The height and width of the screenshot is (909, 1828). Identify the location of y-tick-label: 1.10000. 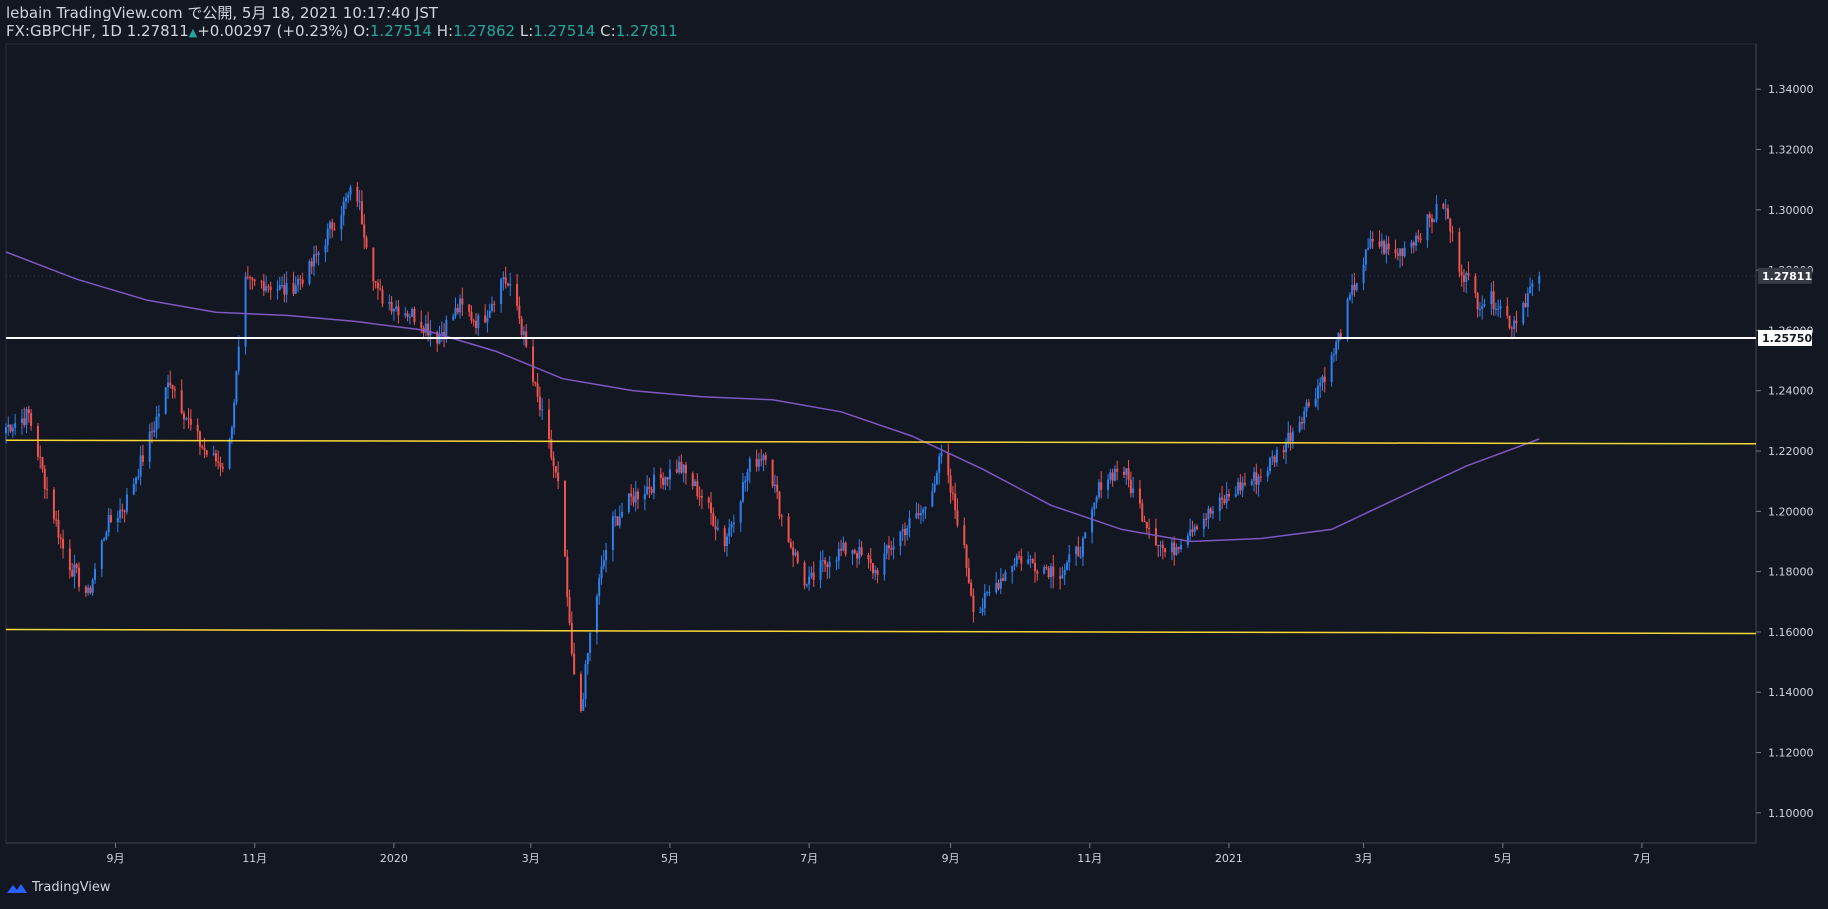
(1791, 813).